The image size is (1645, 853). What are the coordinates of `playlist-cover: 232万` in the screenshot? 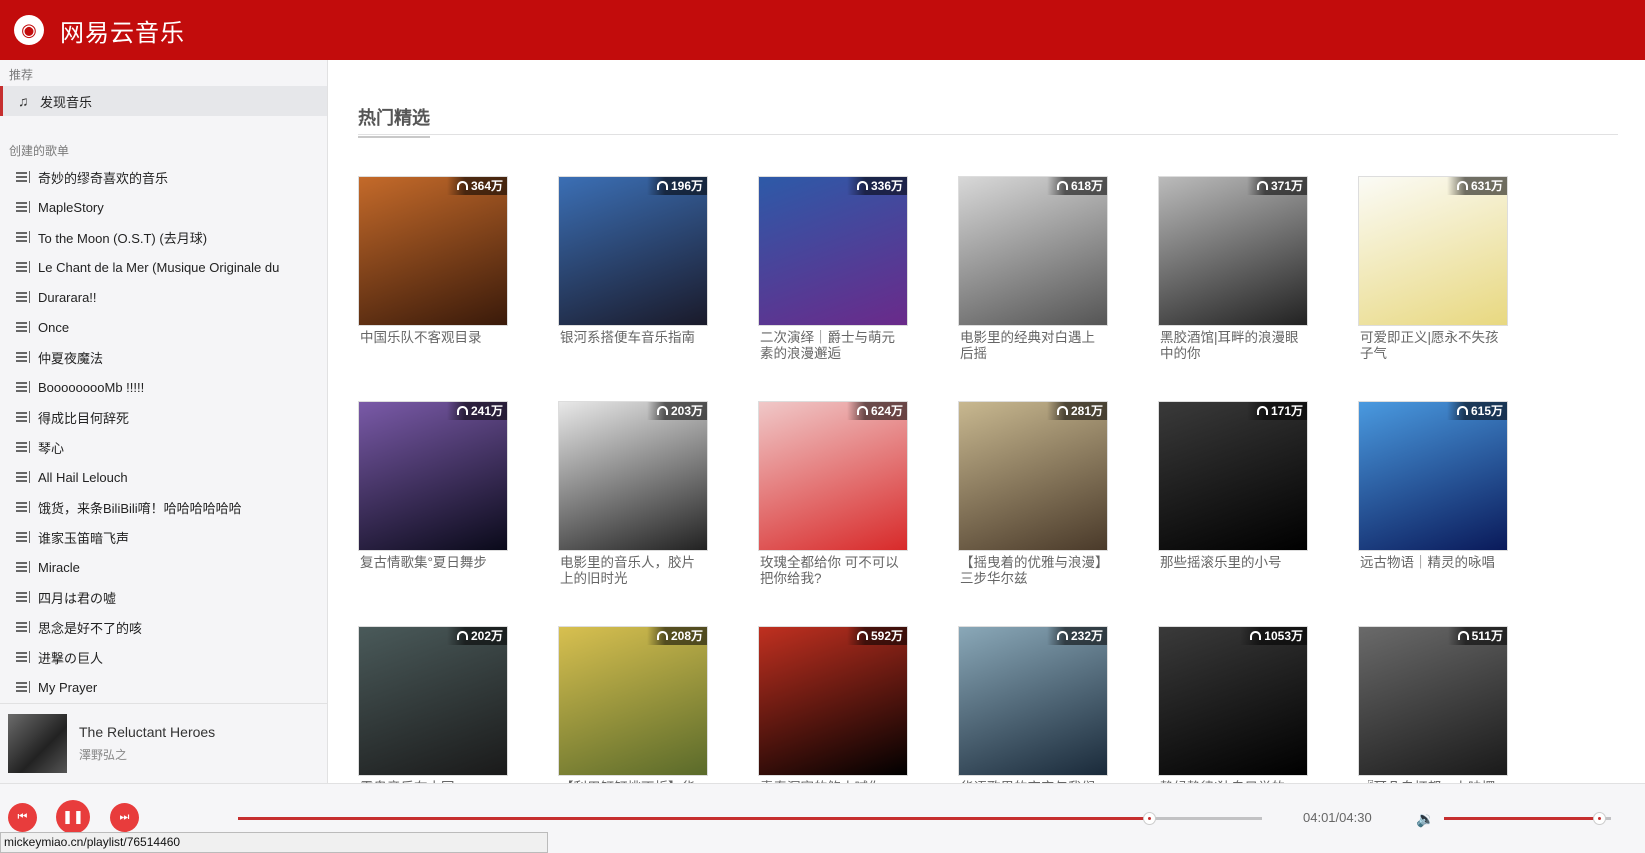 It's located at (1033, 701).